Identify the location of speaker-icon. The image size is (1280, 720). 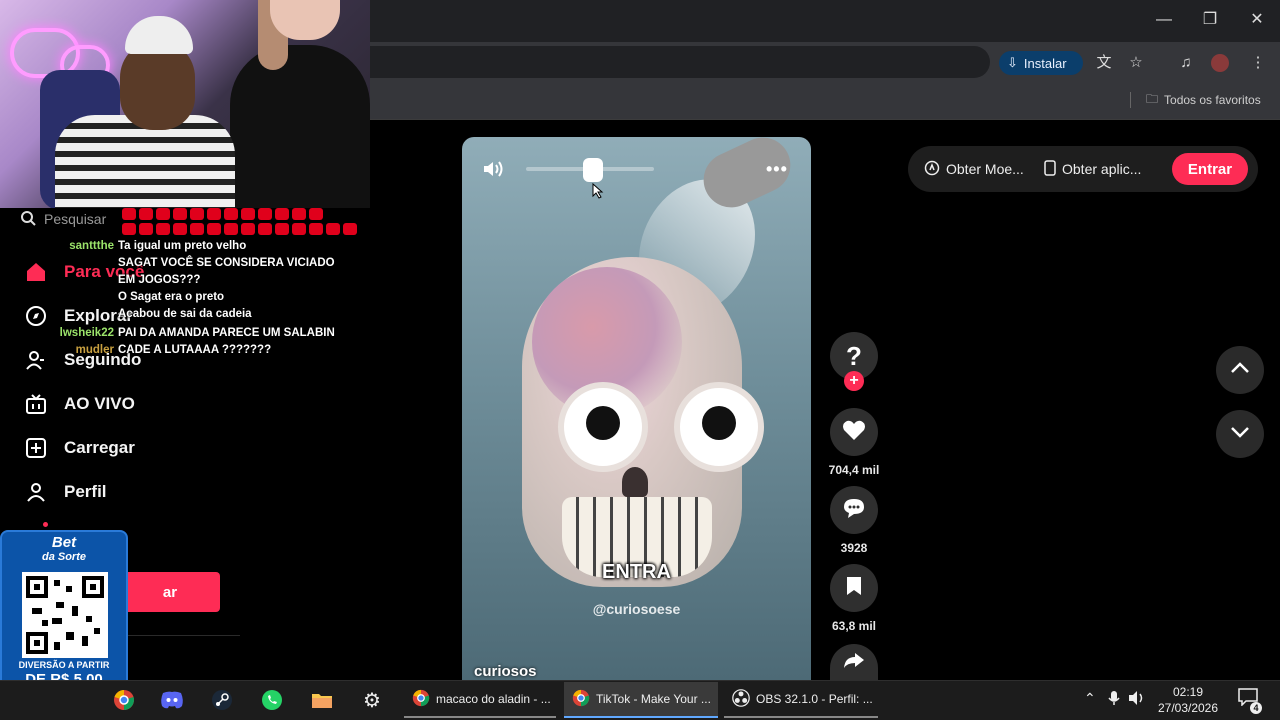
(1137, 699).